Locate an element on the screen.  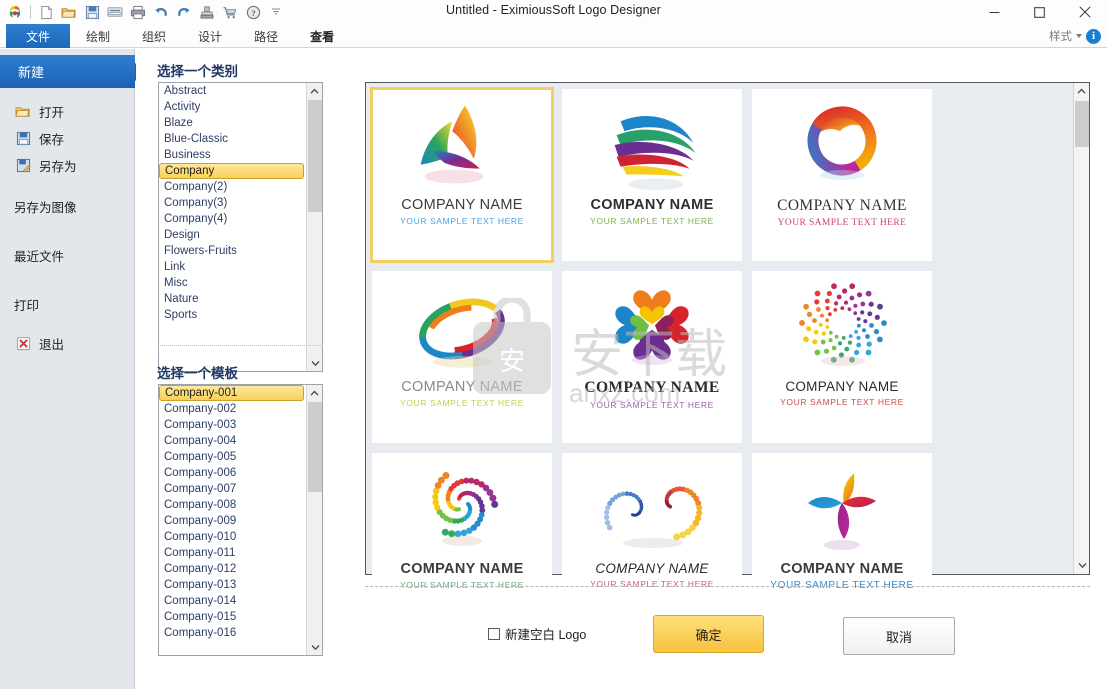
logo-art-dot-burst-icon is located at coordinates (842, 325).